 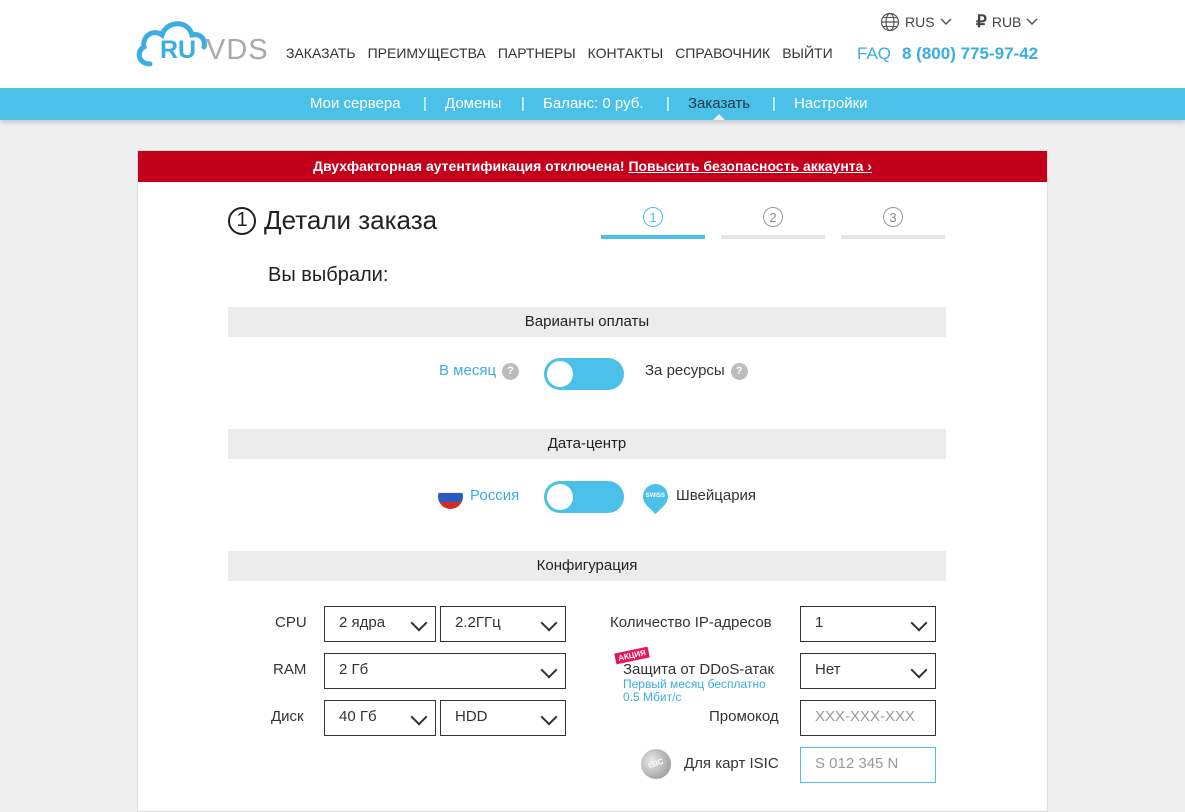 I want to click on datacenter-toggle, so click(x=584, y=497).